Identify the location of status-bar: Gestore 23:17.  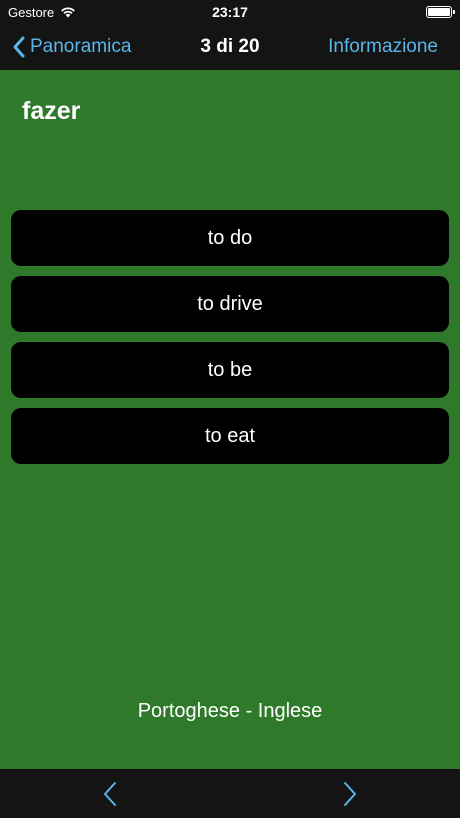
(230, 12).